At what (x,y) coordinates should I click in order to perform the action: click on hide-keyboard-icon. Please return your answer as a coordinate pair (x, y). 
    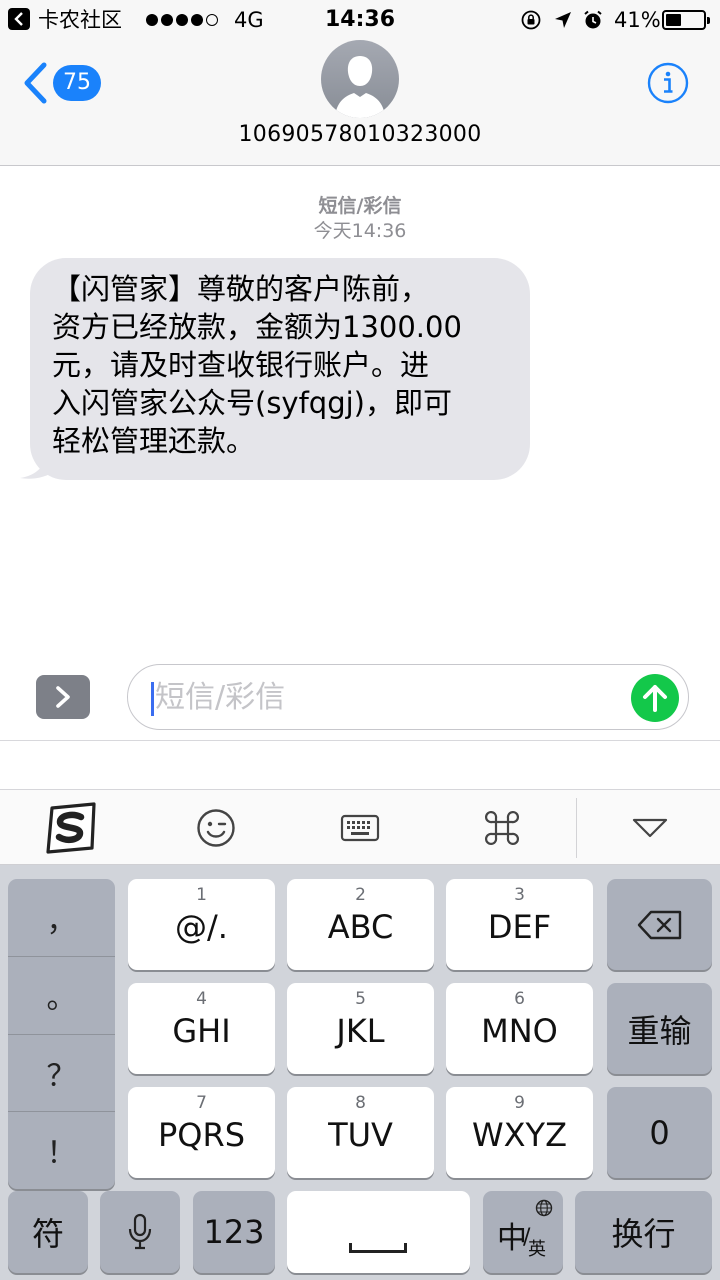
    Looking at the image, I should click on (650, 828).